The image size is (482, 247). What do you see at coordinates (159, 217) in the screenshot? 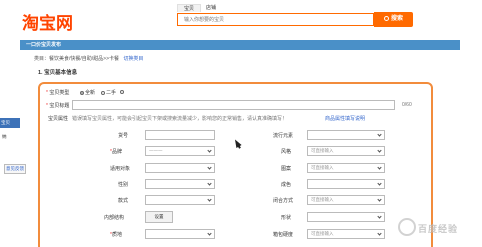
I see `structure-set-button: 设置` at bounding box center [159, 217].